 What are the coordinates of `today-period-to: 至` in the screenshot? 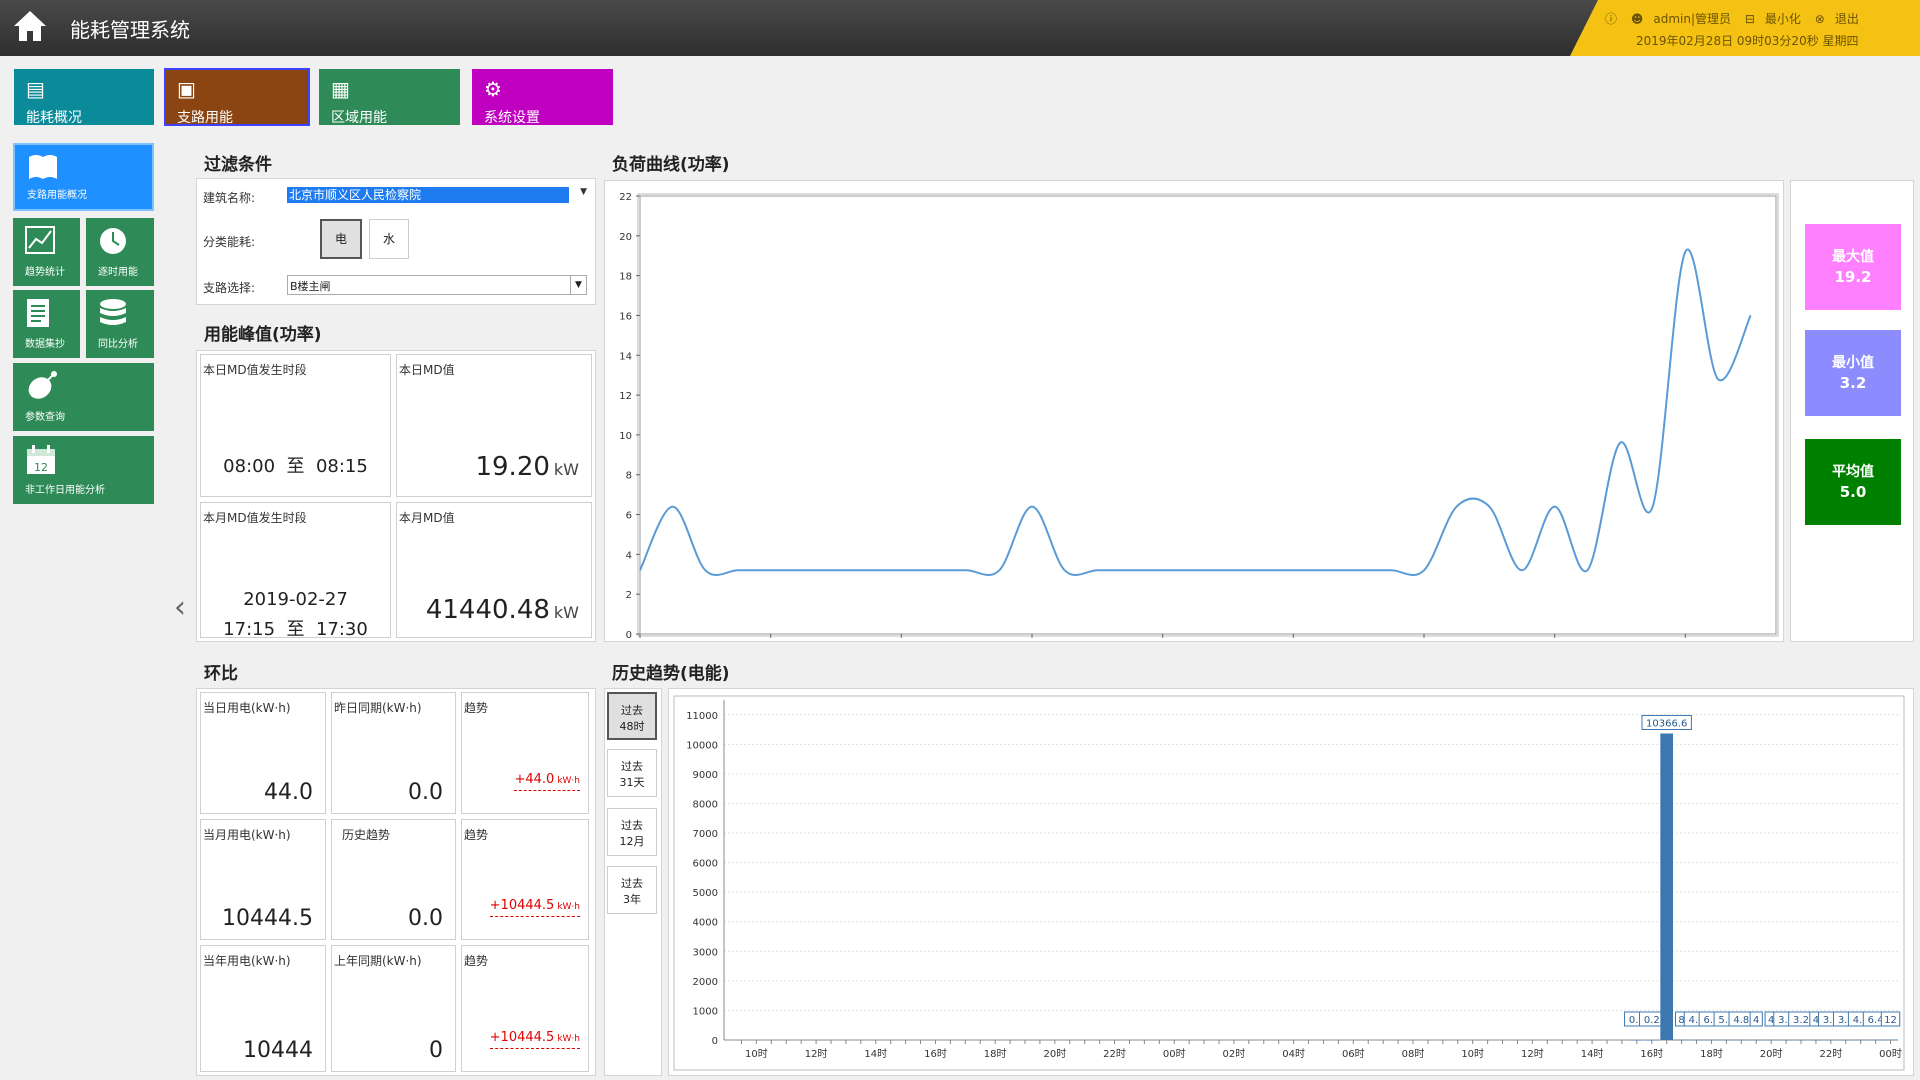 It's located at (295, 466).